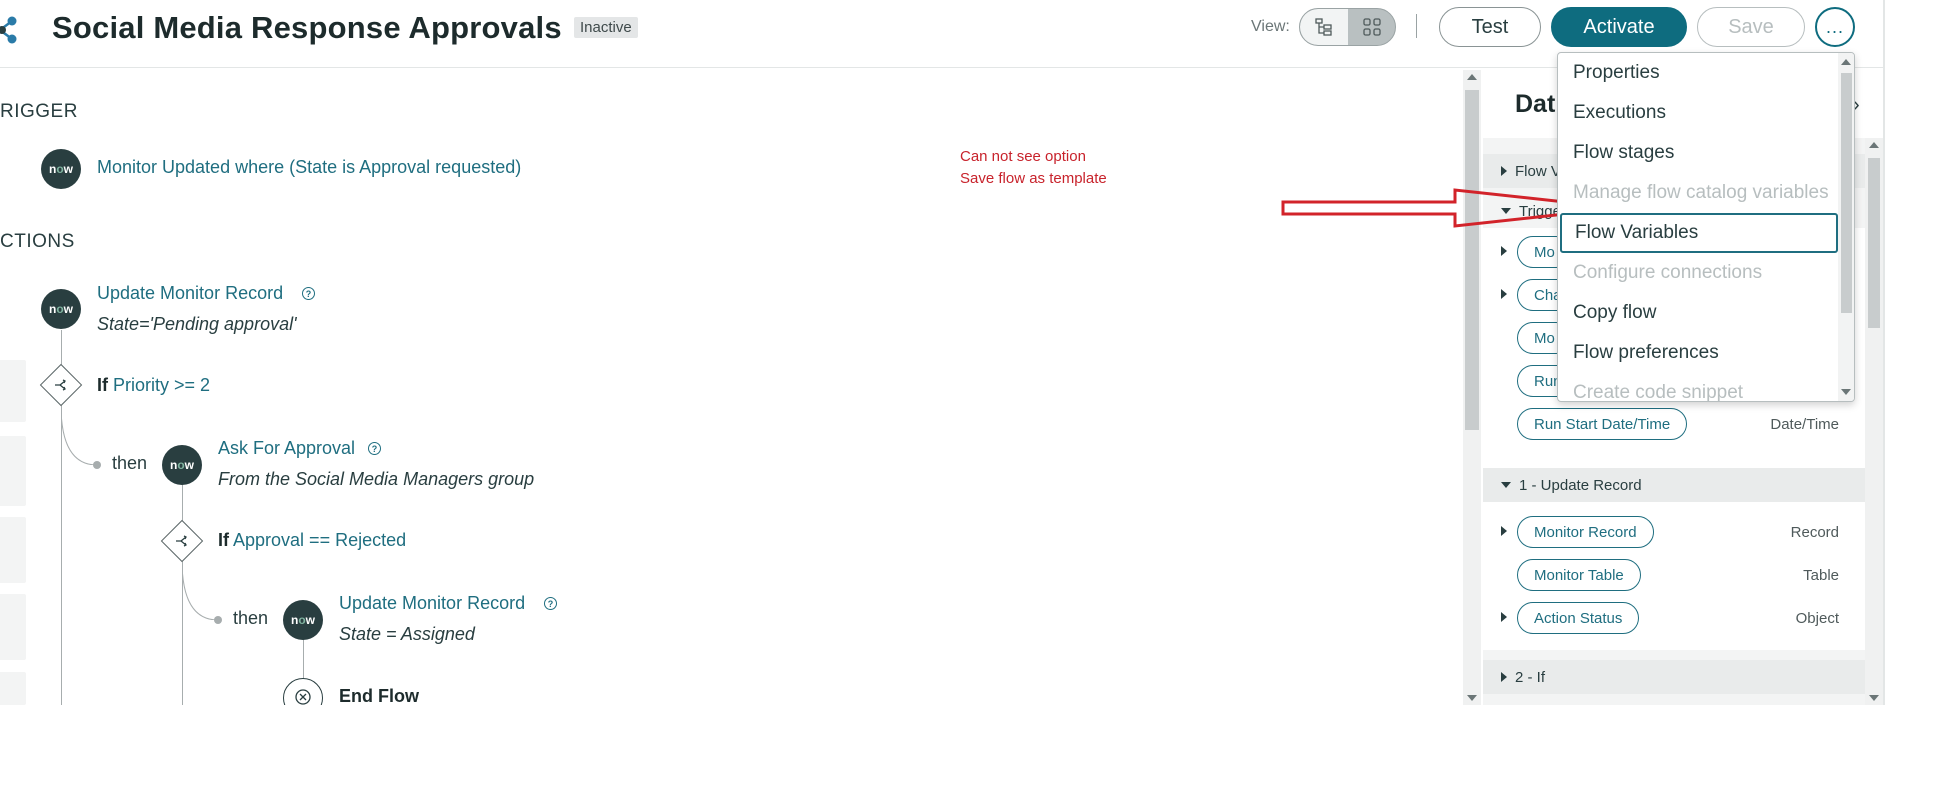  I want to click on data-panel-scrollbar, so click(1874, 421).